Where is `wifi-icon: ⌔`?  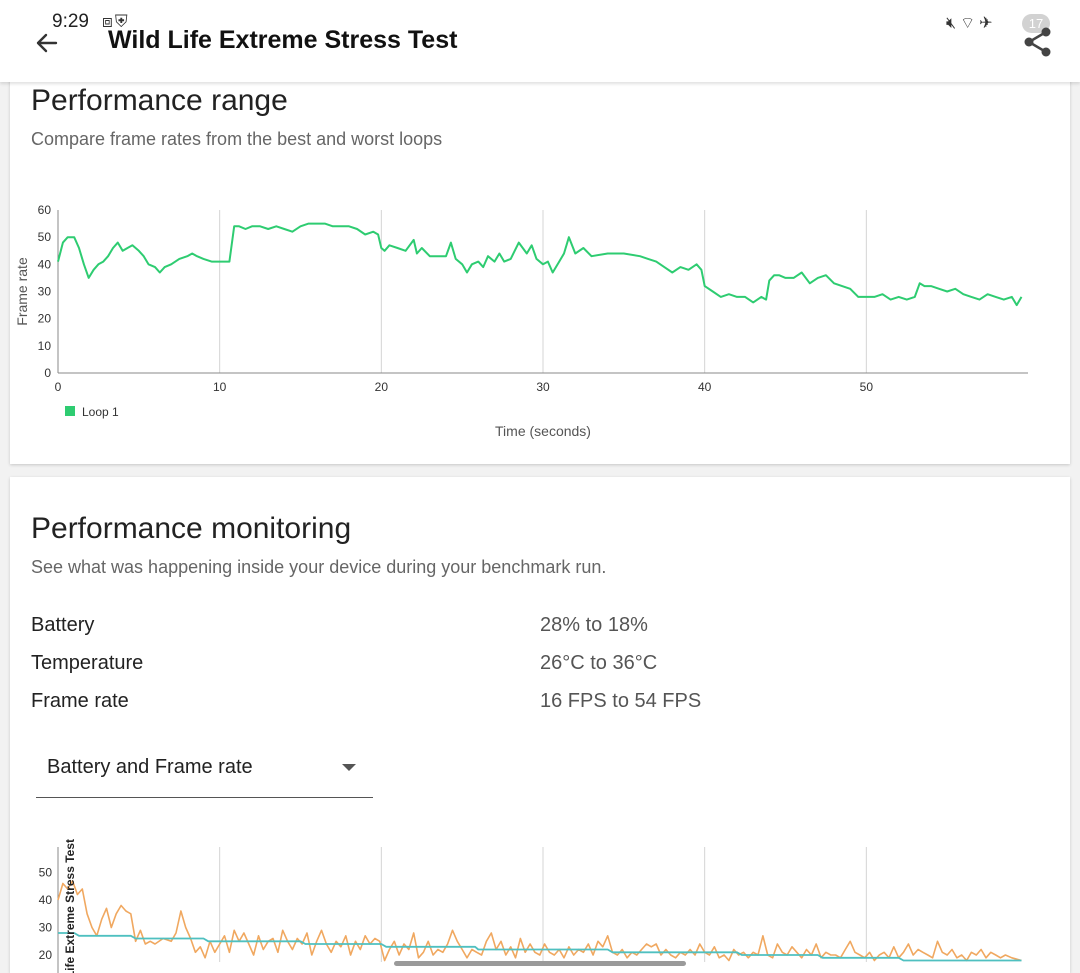
wifi-icon: ⌔ is located at coordinates (970, 23).